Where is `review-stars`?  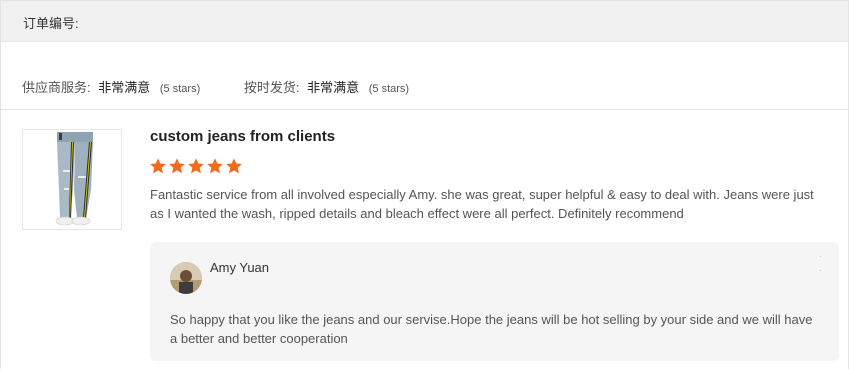
review-stars is located at coordinates (196, 166).